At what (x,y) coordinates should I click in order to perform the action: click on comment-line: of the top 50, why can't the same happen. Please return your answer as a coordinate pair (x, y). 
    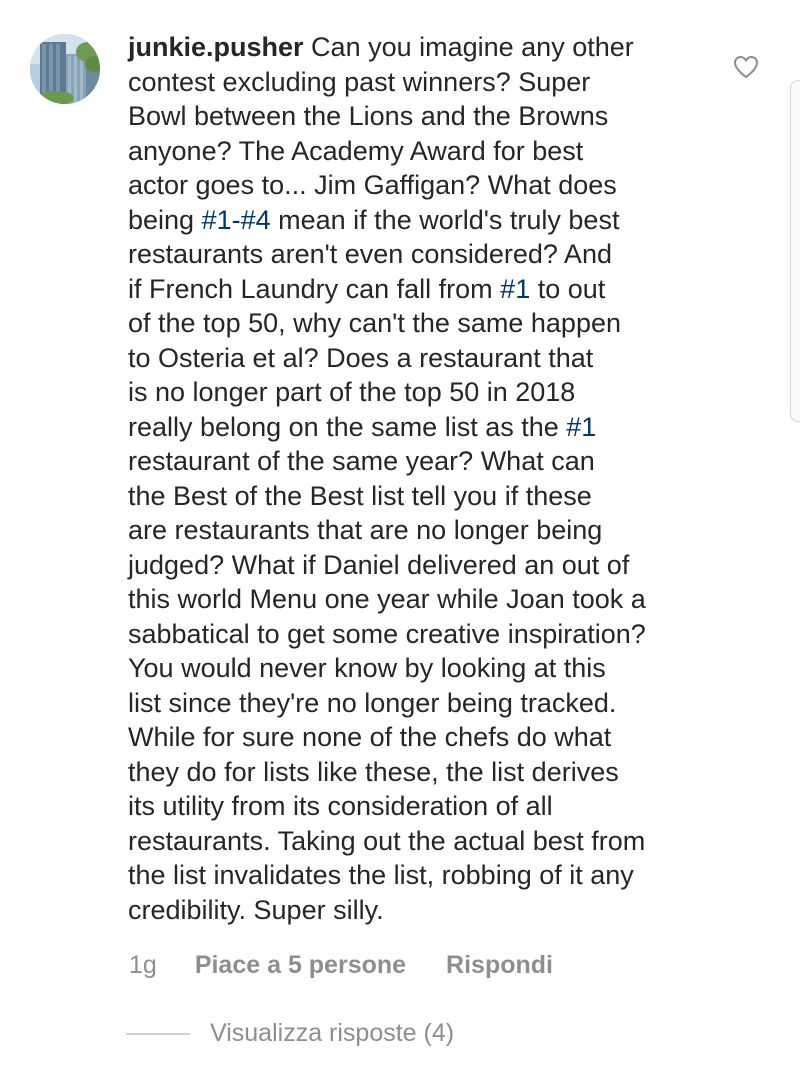
    Looking at the image, I should click on (428, 323).